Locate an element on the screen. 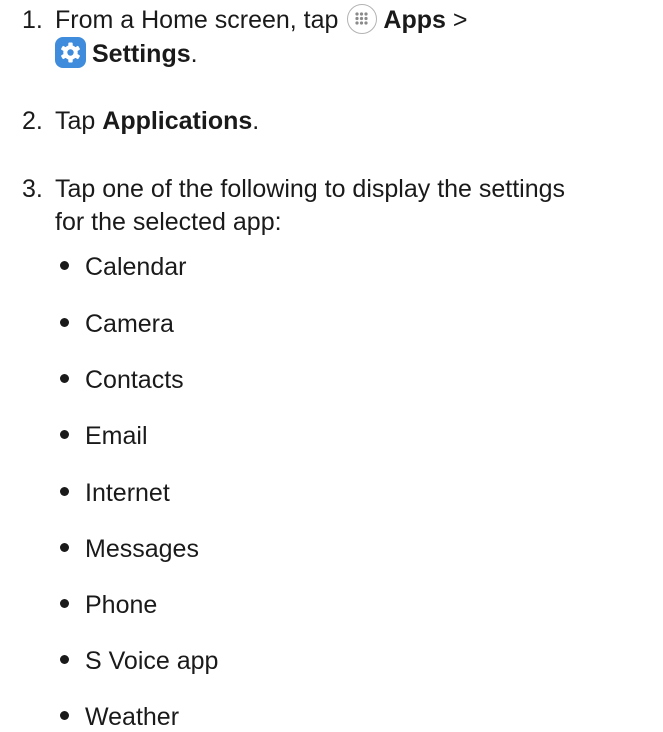  list-item-label: Phone is located at coordinates (121, 605).